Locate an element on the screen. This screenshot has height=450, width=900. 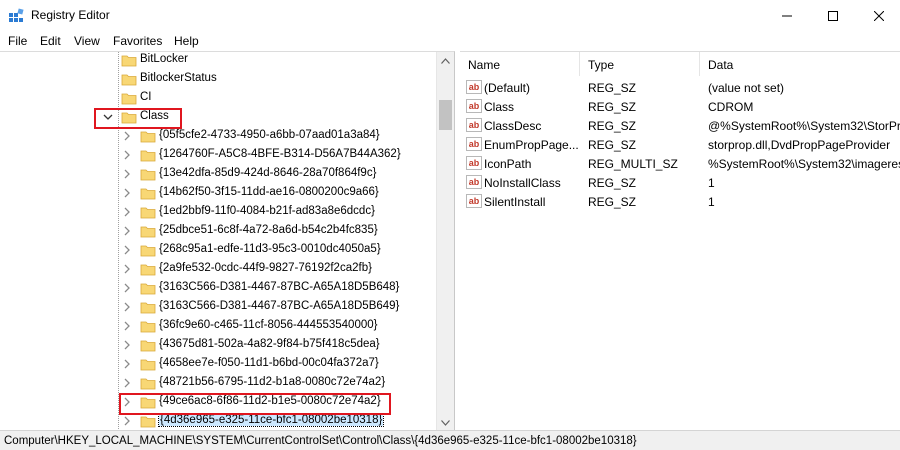
tree-item: {25dbce51-6c8f-4a72-8a6d-b54c2b4fc835} is located at coordinates (218, 231).